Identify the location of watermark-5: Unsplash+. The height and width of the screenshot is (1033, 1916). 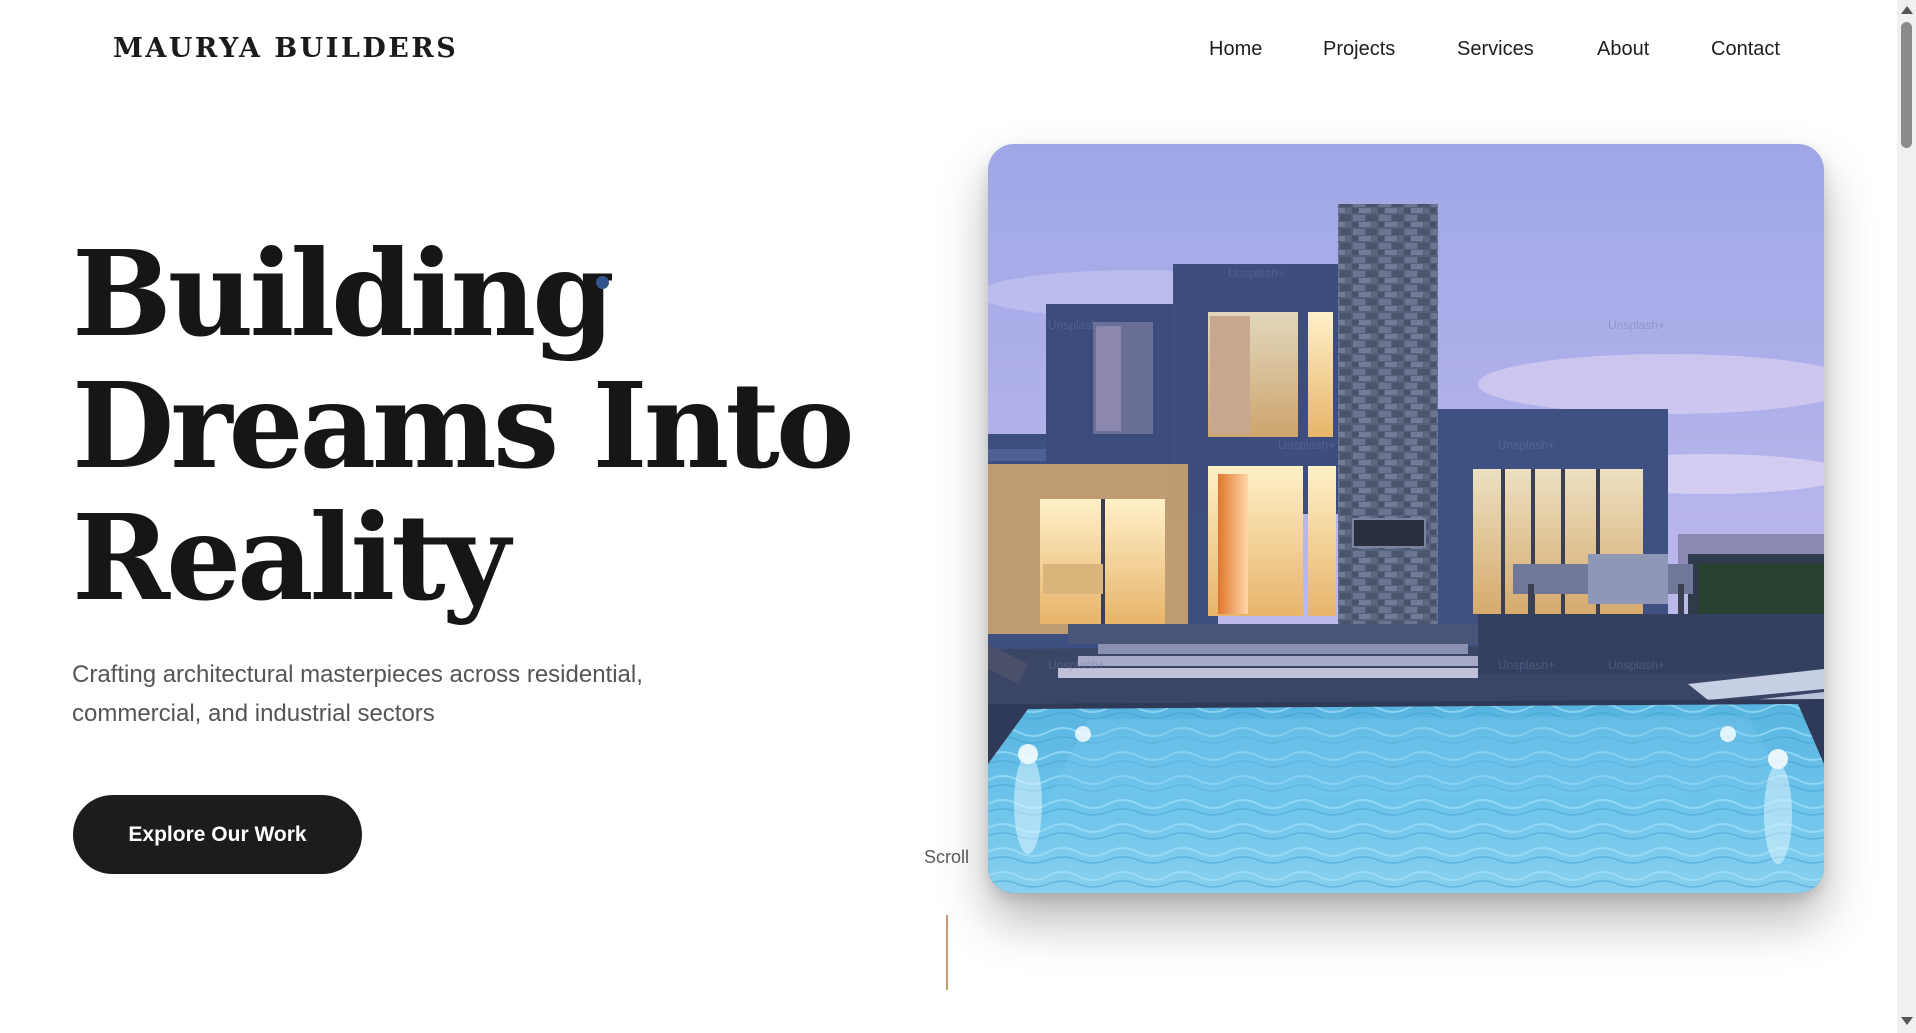
(1636, 325).